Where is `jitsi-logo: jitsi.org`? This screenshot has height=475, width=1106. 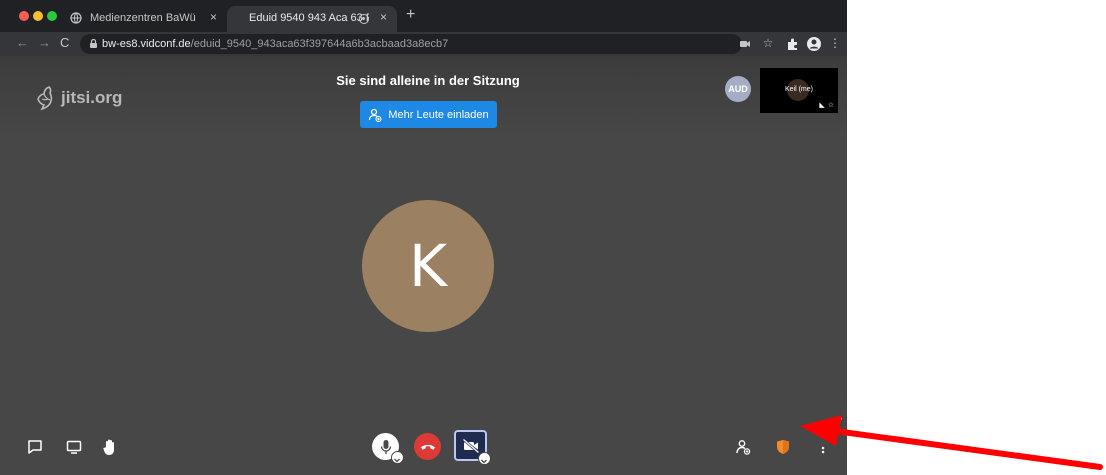 jitsi-logo: jitsi.org is located at coordinates (78, 98).